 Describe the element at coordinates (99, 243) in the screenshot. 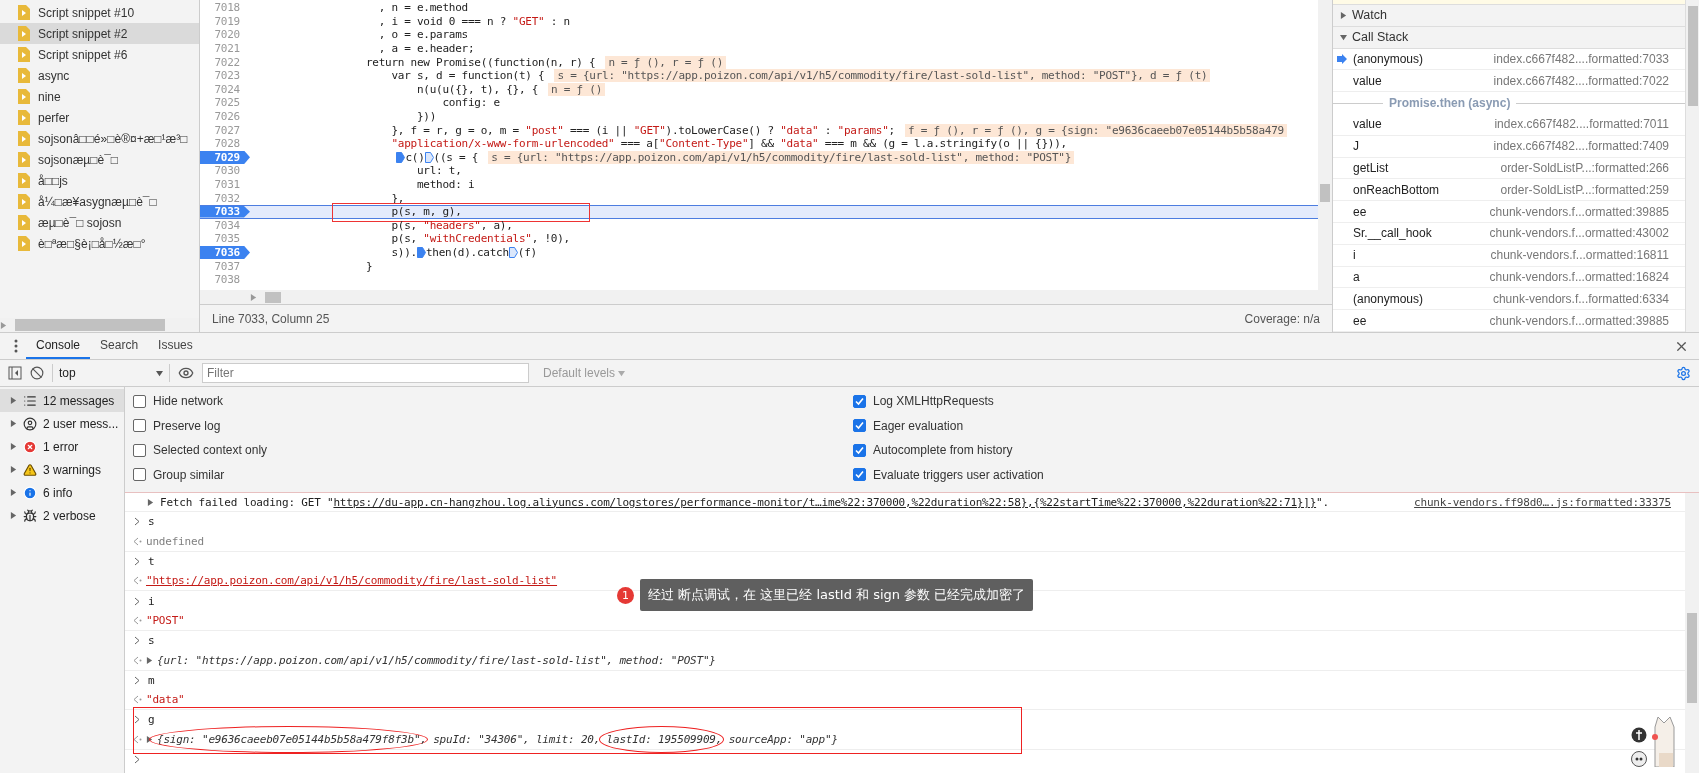

I see `snippet-item: è□ªæ□§è¡□å□½æ□°` at that location.